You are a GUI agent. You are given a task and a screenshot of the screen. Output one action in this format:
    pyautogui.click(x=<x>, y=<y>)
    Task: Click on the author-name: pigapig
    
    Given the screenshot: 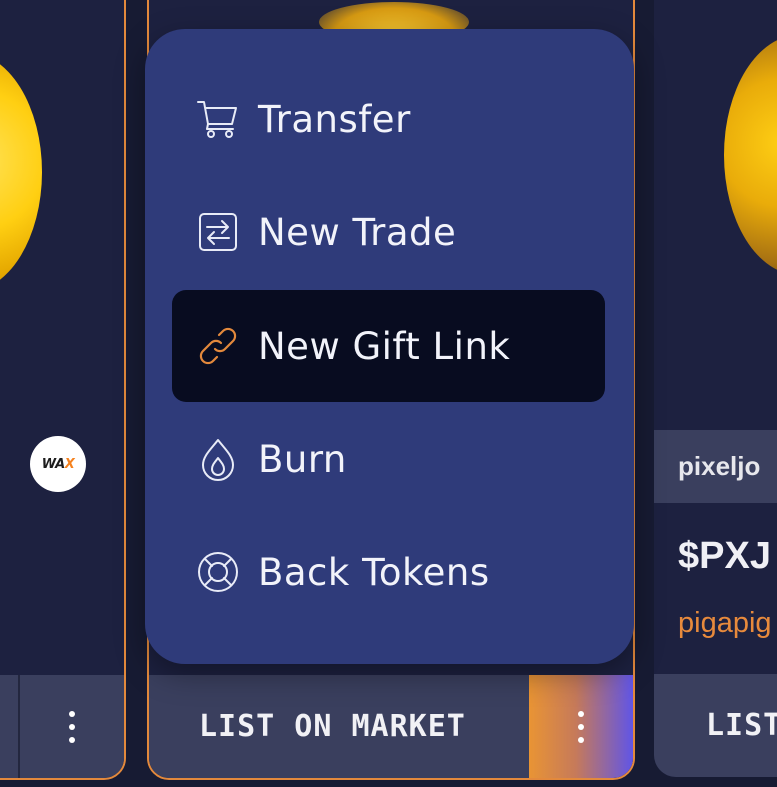 What is the action you would take?
    pyautogui.click(x=725, y=623)
    